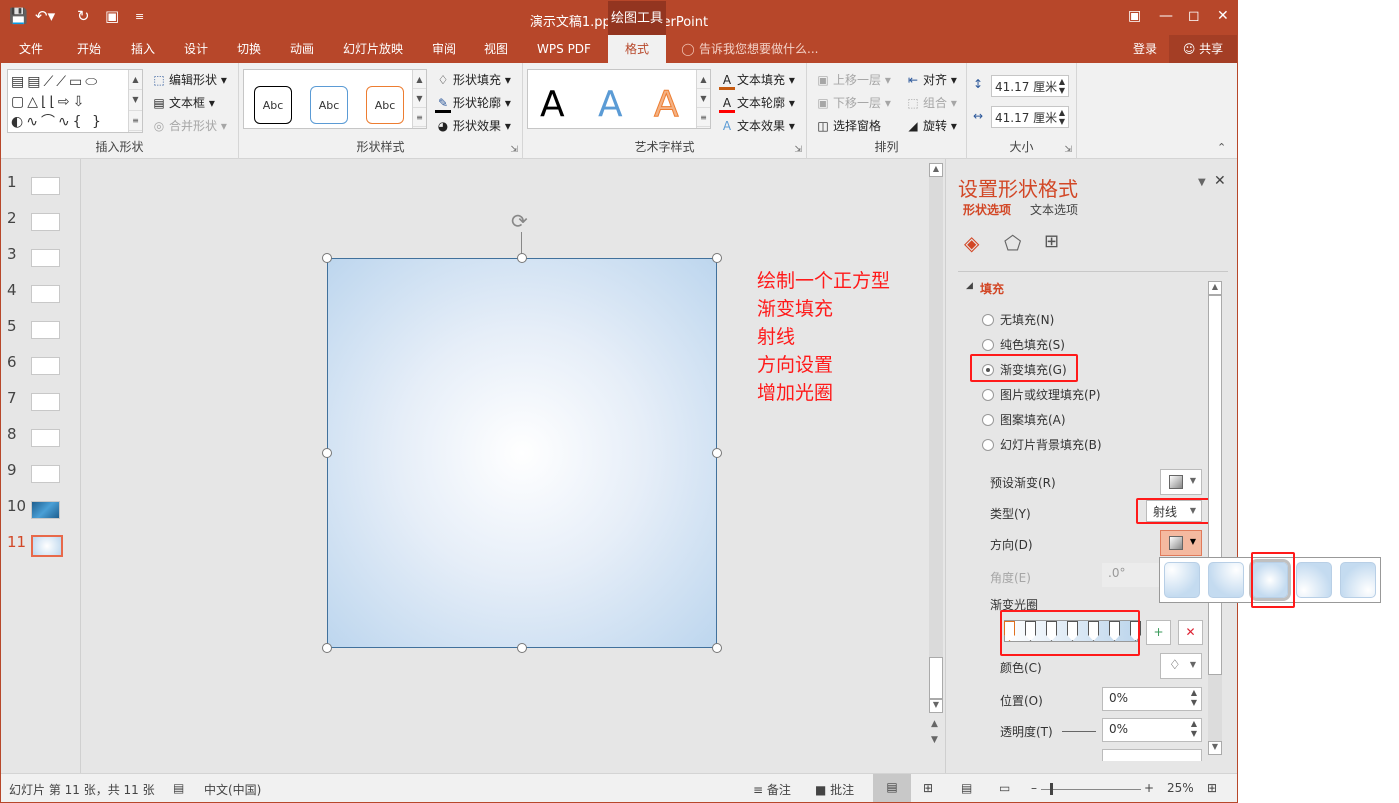 This screenshot has height=803, width=1399. I want to click on thumbnail-8: 8, so click(41, 439).